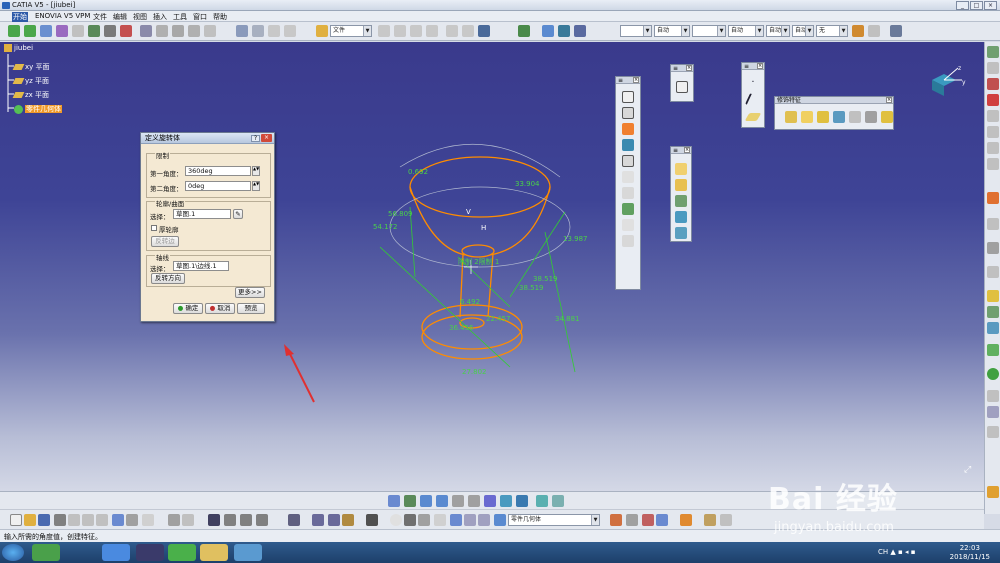  I want to click on shell-icon, so click(681, 217).